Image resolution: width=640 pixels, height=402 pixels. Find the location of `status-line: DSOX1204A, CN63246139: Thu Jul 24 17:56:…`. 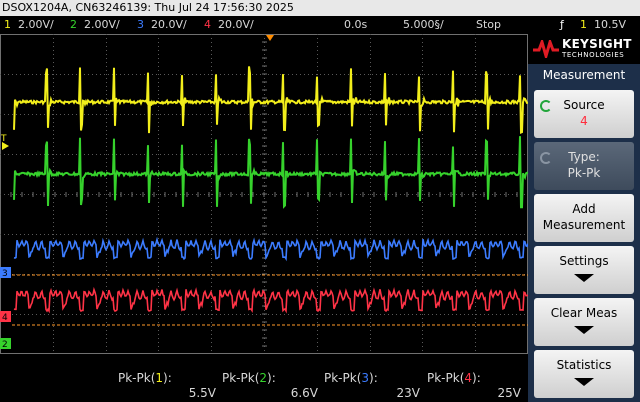

status-line: DSOX1204A, CN63246139: Thu Jul 24 17:56:… is located at coordinates (320, 8).